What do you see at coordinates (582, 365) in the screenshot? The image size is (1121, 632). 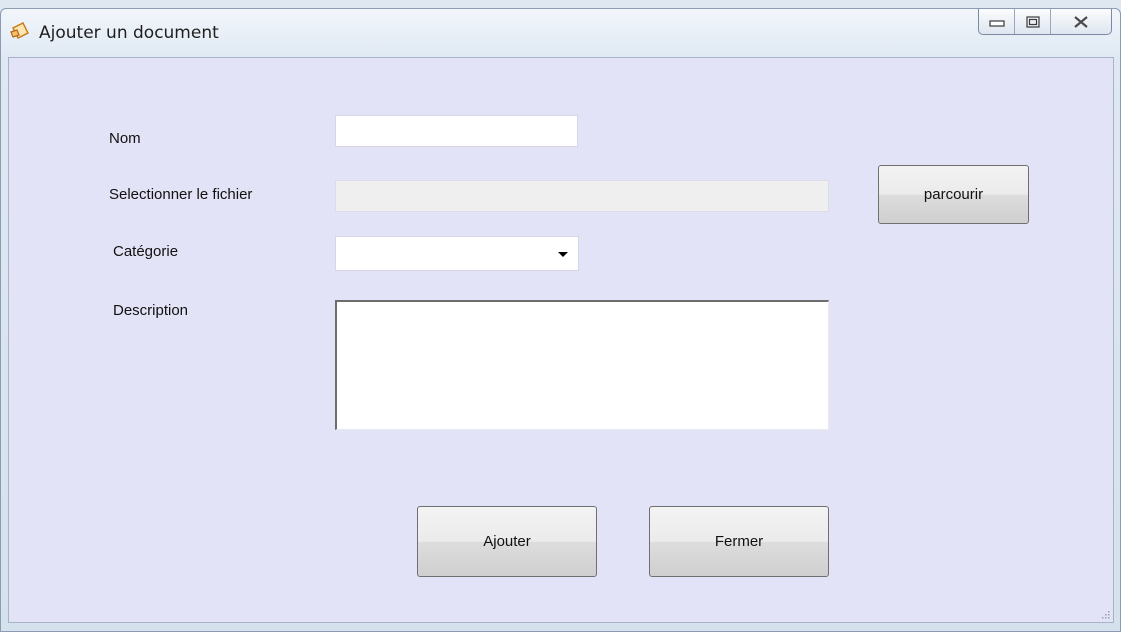 I see `description-textarea` at bounding box center [582, 365].